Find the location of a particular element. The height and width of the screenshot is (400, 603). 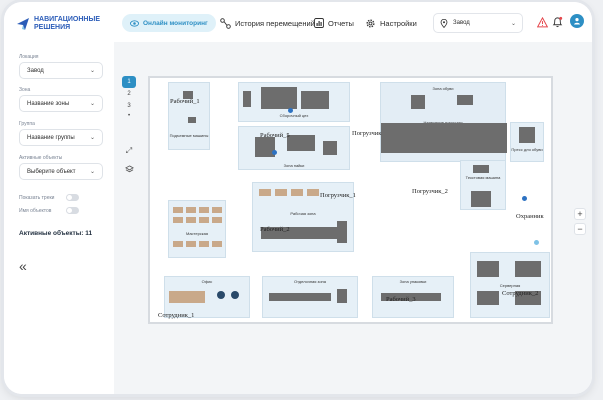

zone-server-label: Серверная is located at coordinates (510, 285).